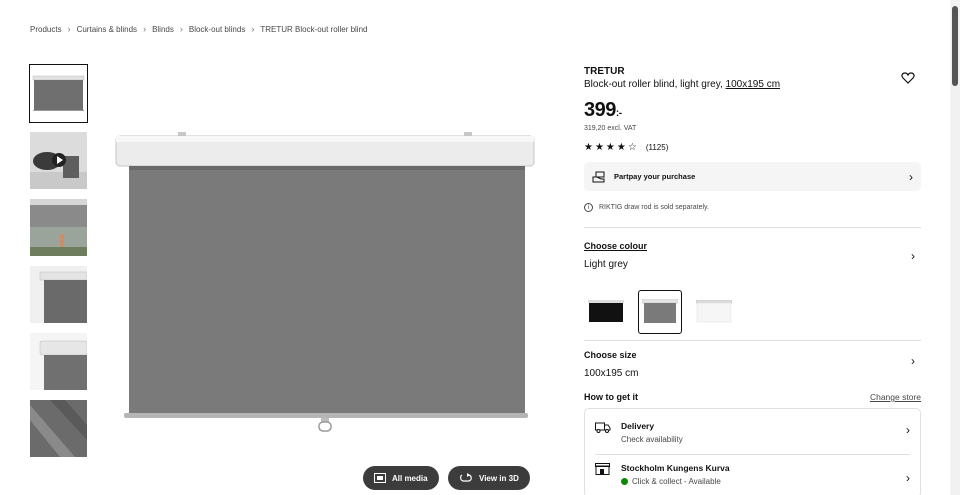 Image resolution: width=960 pixels, height=495 pixels. What do you see at coordinates (655, 84) in the screenshot?
I see `product-description-text: Block-out roller blind, light grey,` at bounding box center [655, 84].